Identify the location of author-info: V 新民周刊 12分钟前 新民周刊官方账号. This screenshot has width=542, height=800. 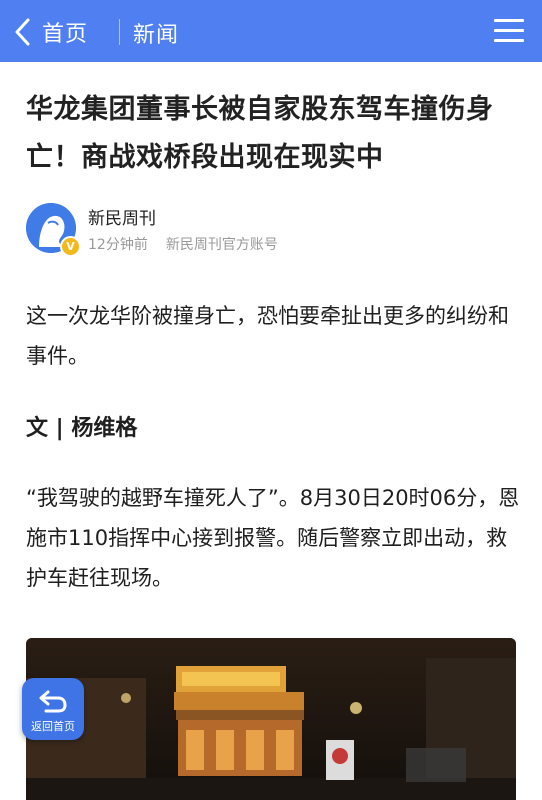
(271, 231).